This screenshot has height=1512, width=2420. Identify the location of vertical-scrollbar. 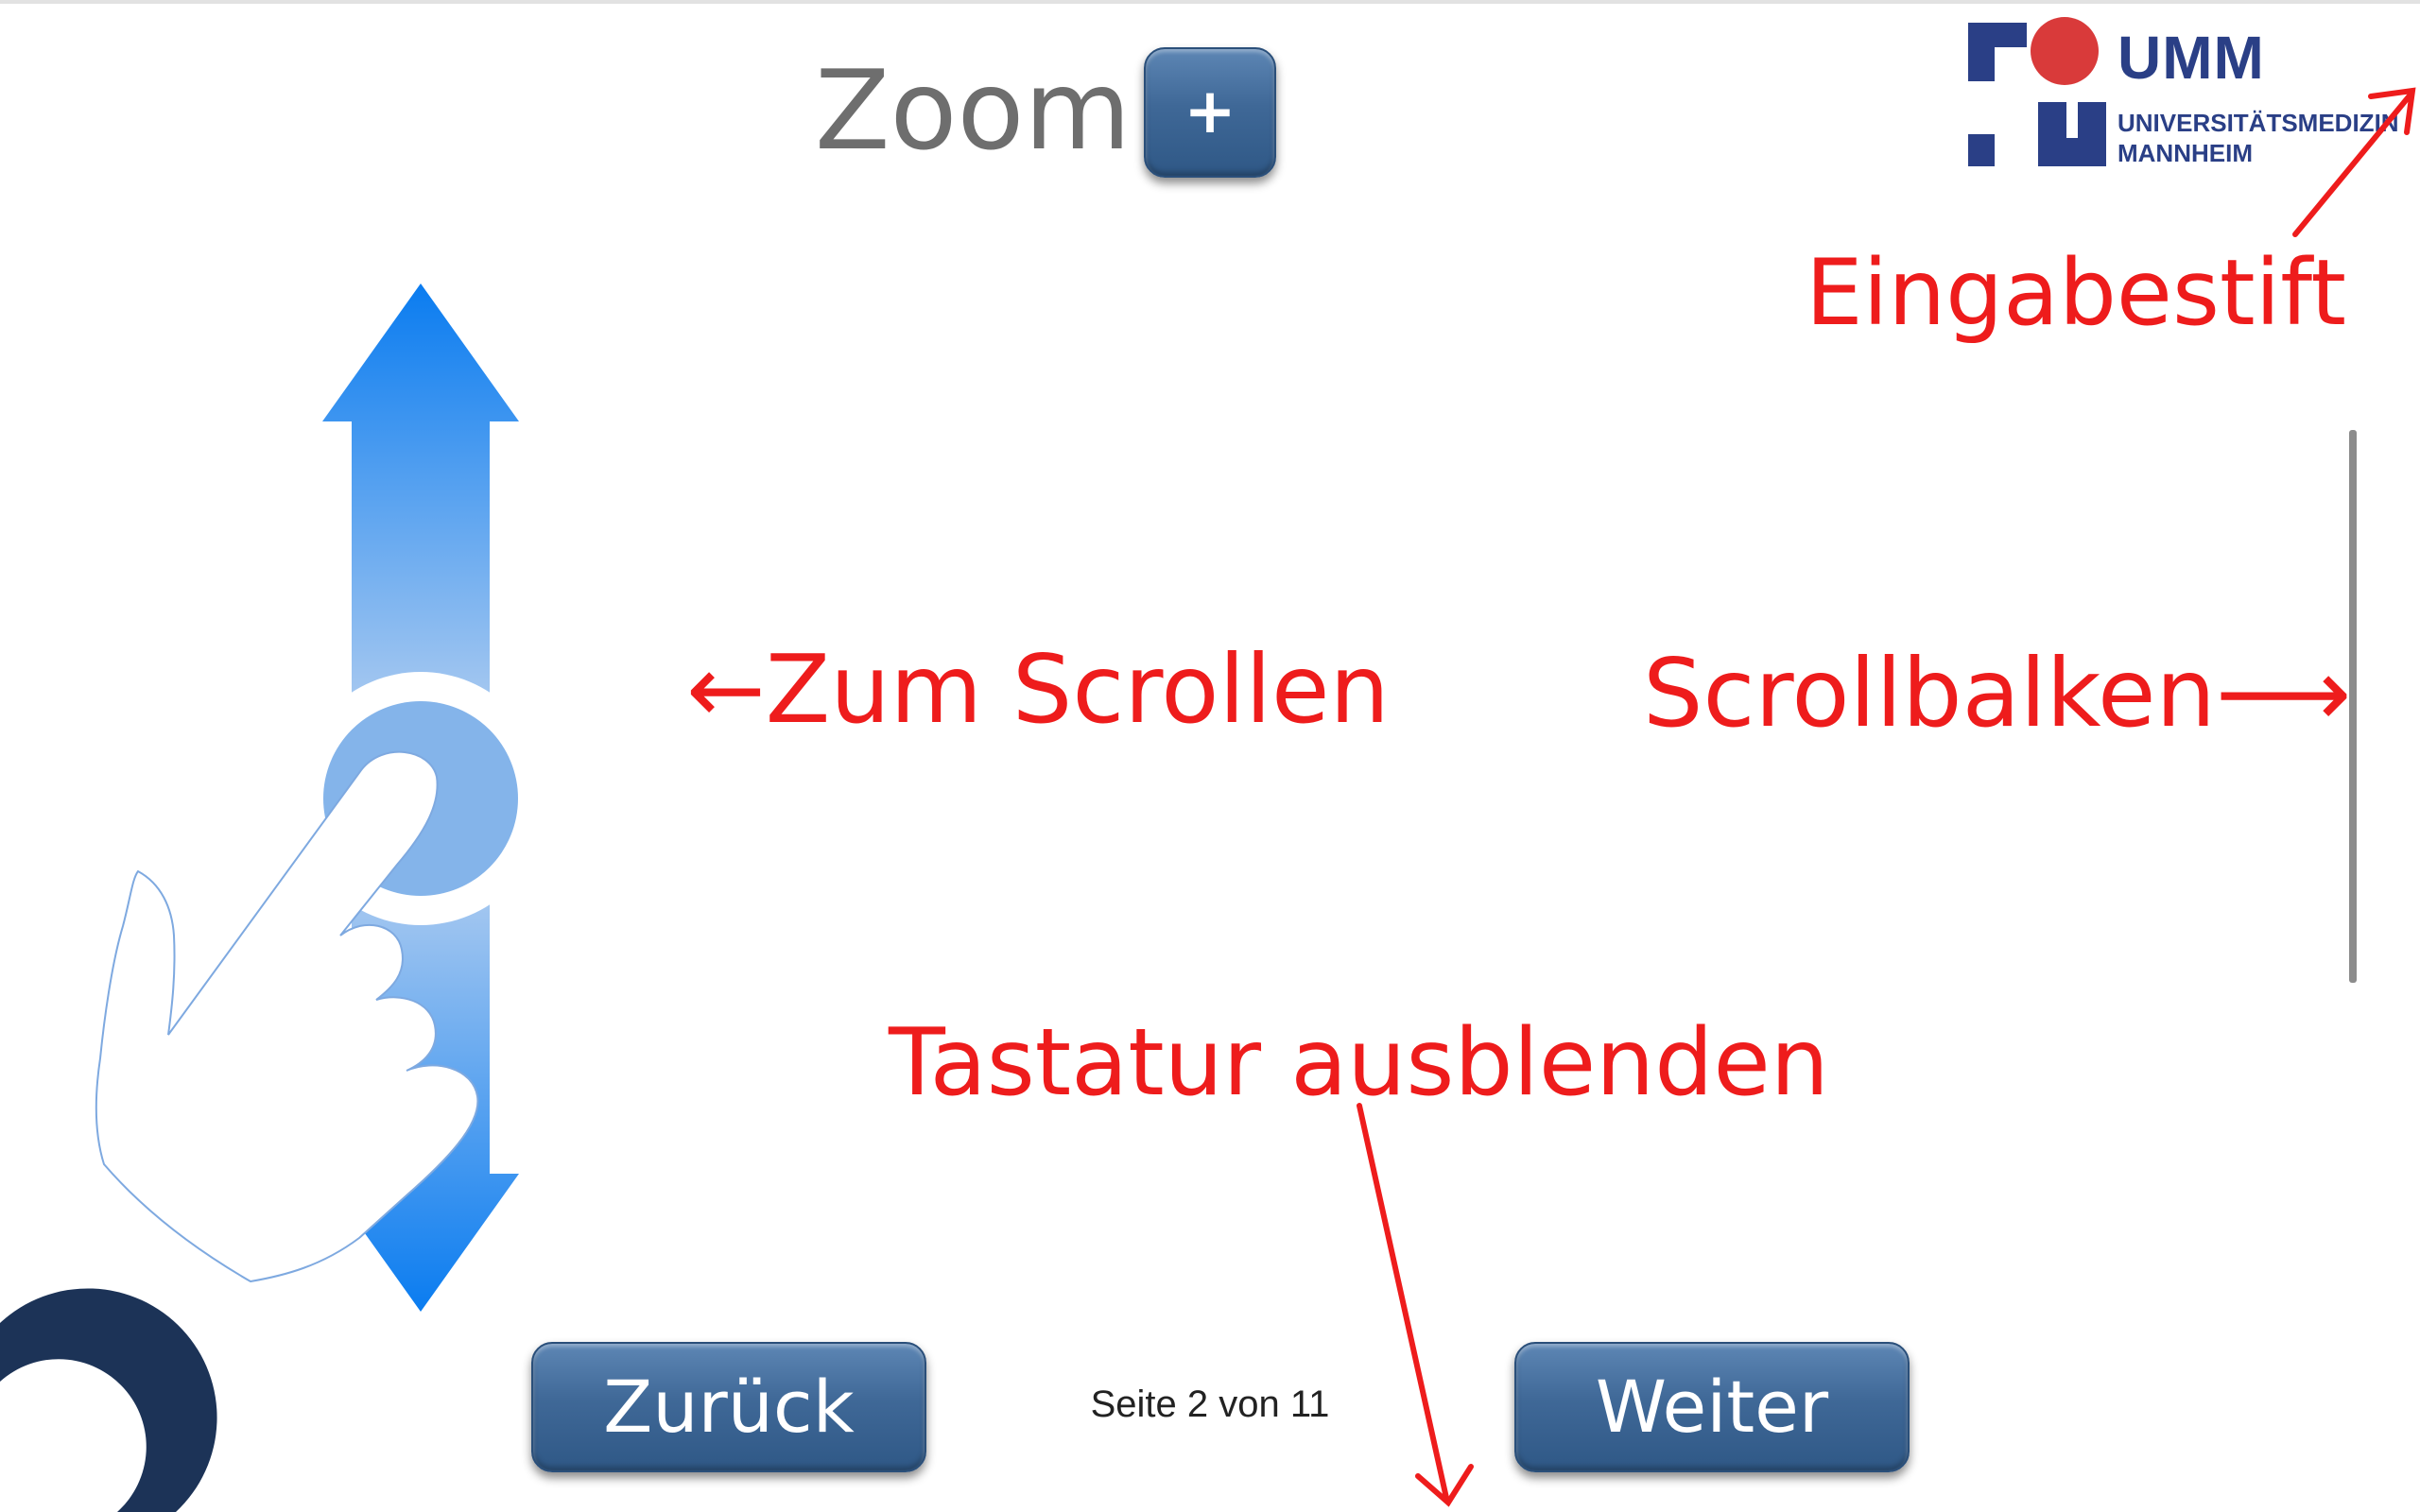
(2353, 706).